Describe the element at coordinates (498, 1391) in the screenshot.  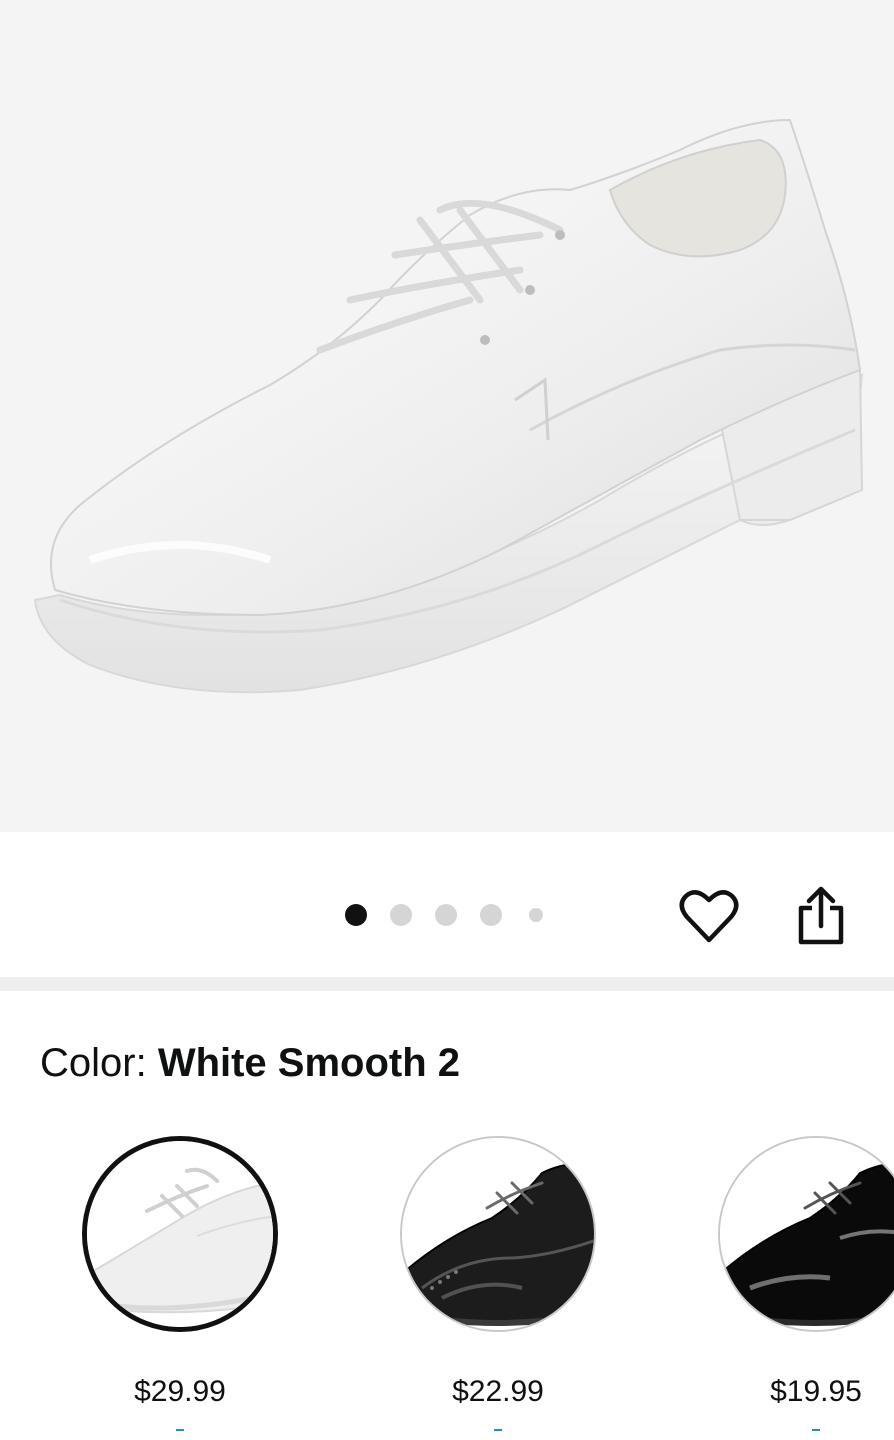
I see `swatch-price-2: $22.99` at that location.